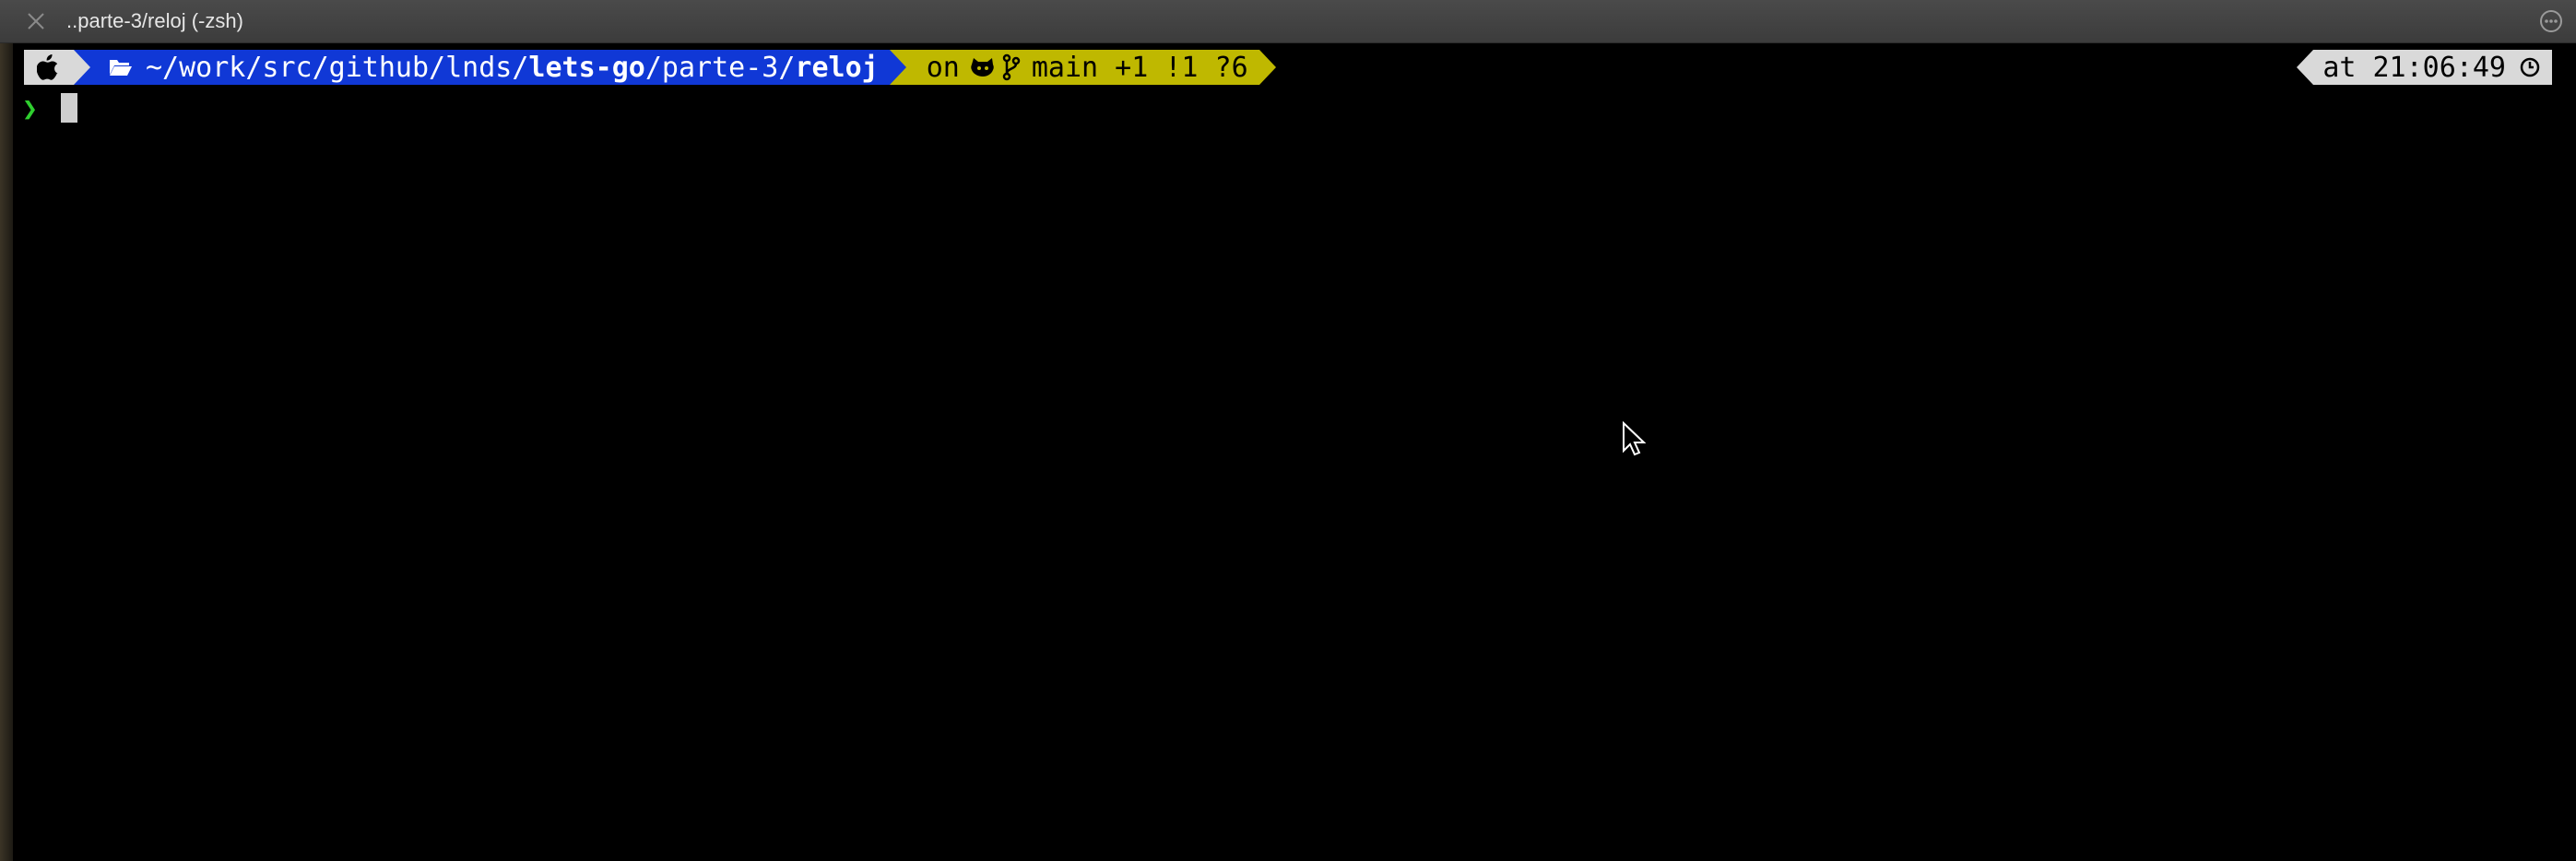 The width and height of the screenshot is (2576, 861). What do you see at coordinates (1634, 438) in the screenshot?
I see `mouse-pointer-icon` at bounding box center [1634, 438].